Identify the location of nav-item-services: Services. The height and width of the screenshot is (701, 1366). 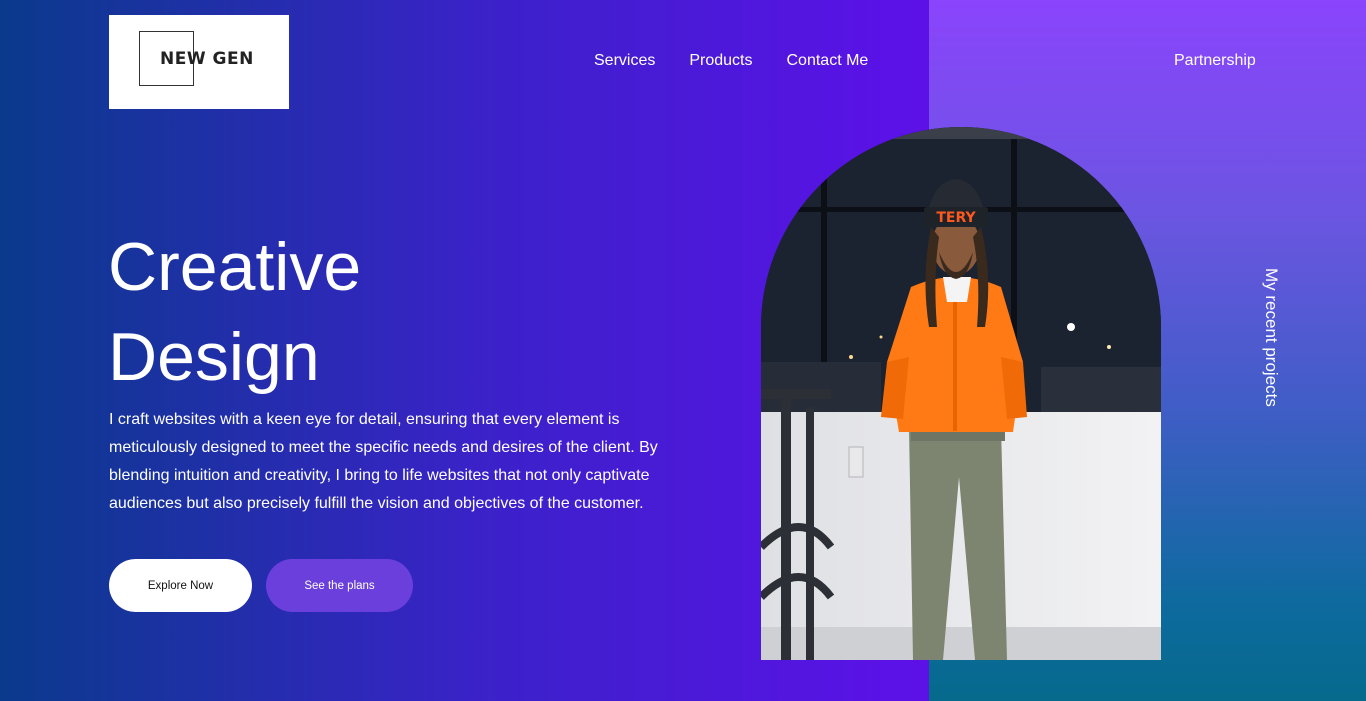
(624, 61).